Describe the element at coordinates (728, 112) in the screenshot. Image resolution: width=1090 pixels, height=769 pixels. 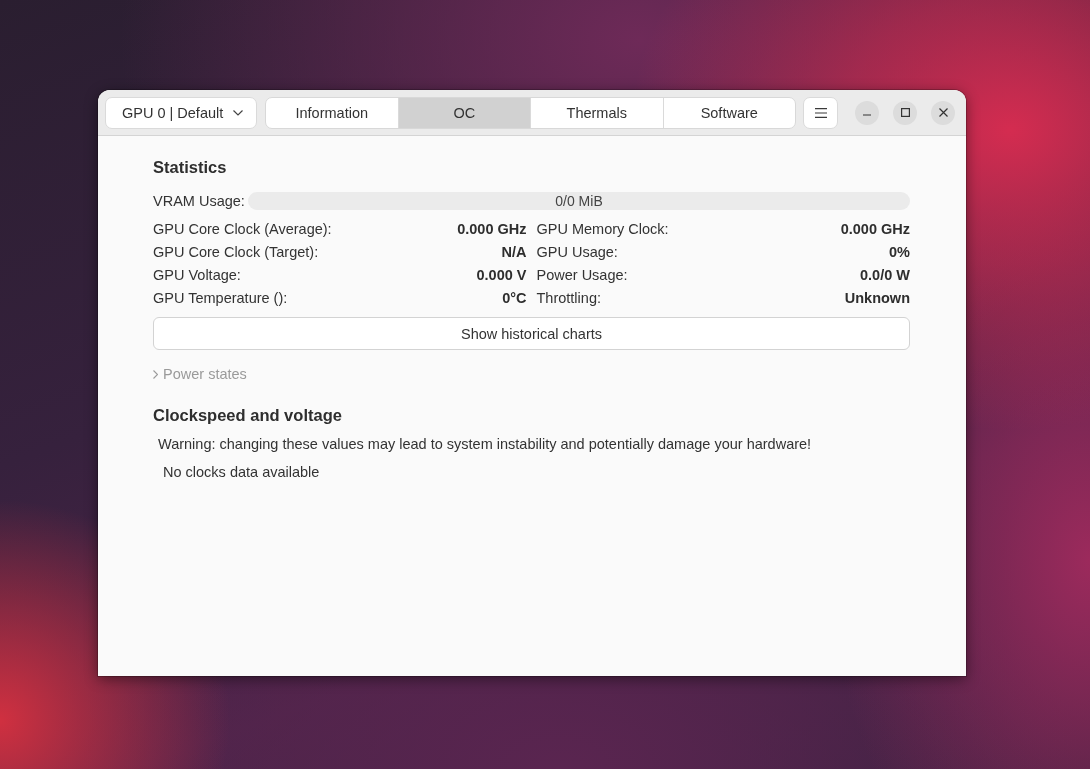
I see `tab: Software` at that location.